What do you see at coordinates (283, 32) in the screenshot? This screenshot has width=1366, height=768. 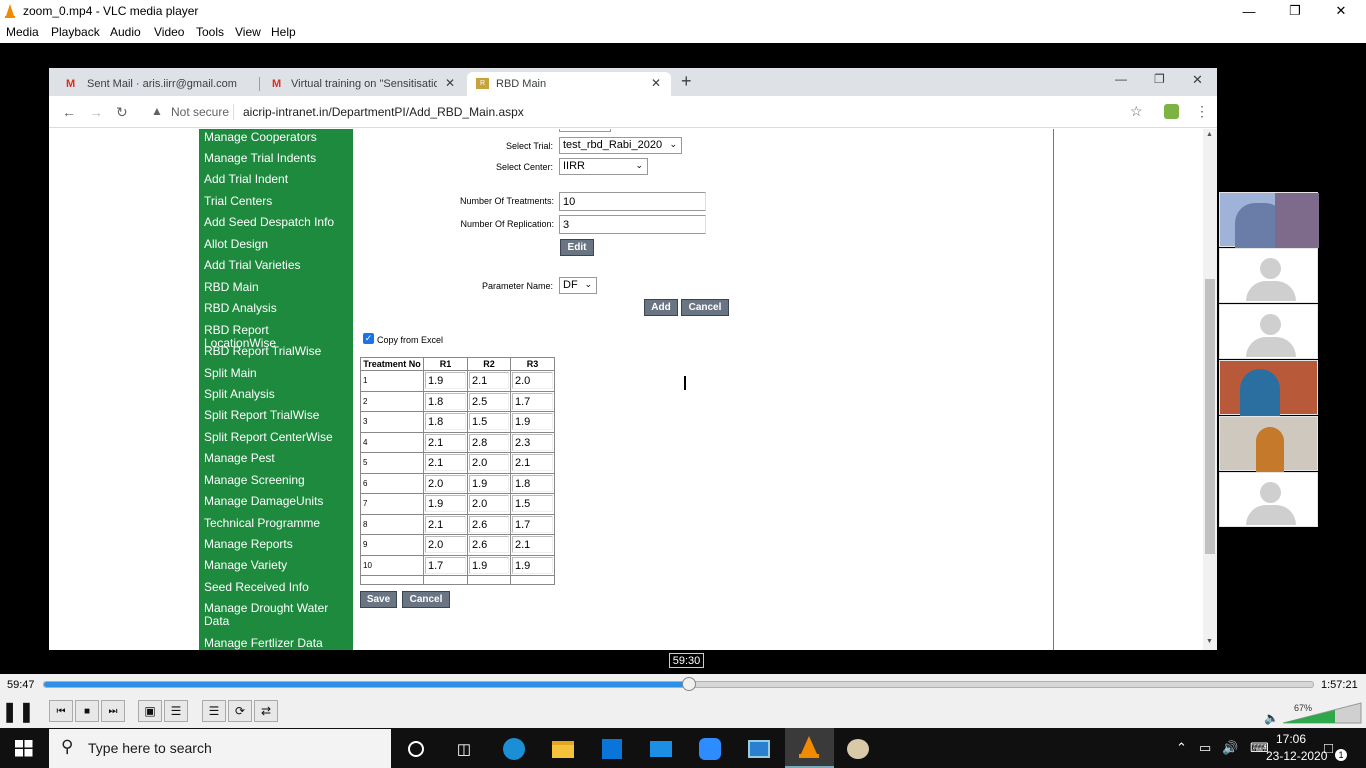 I see `menu-help: Help` at bounding box center [283, 32].